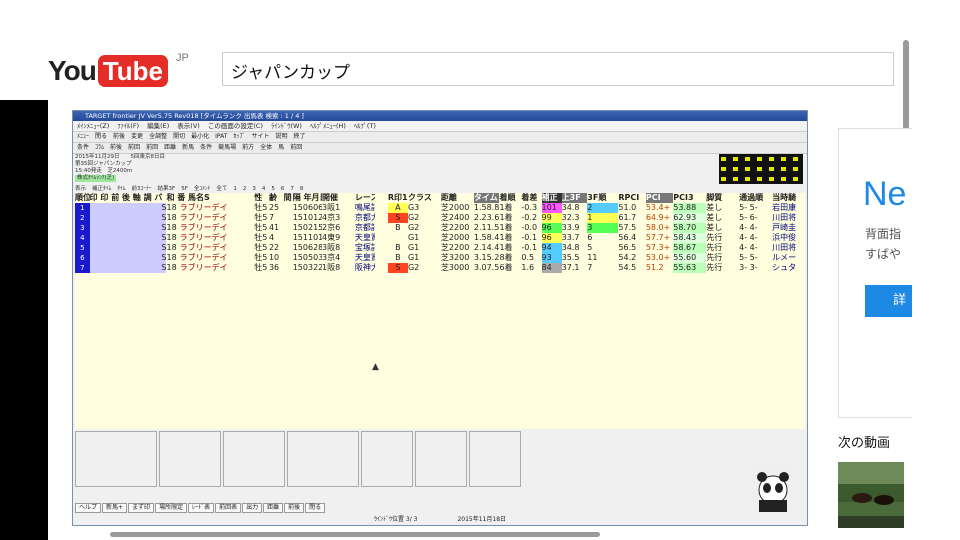  What do you see at coordinates (323, 459) in the screenshot?
I see `filter-group-course` at bounding box center [323, 459].